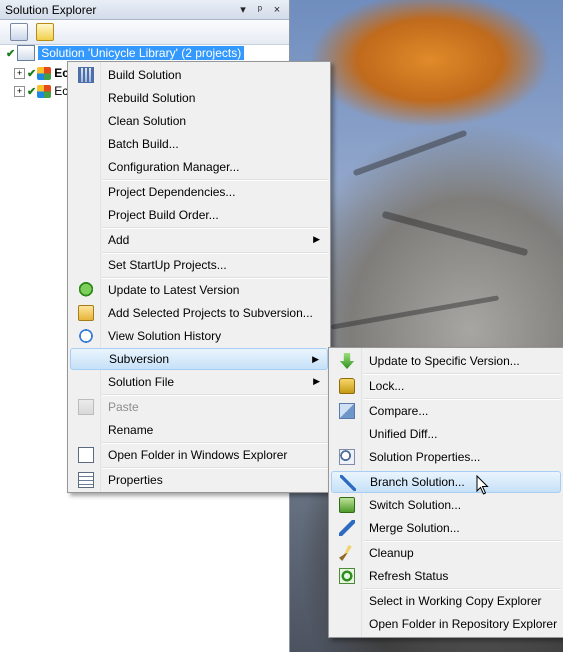  I want to click on menu-item-label: Rebuild Solution, so click(152, 98).